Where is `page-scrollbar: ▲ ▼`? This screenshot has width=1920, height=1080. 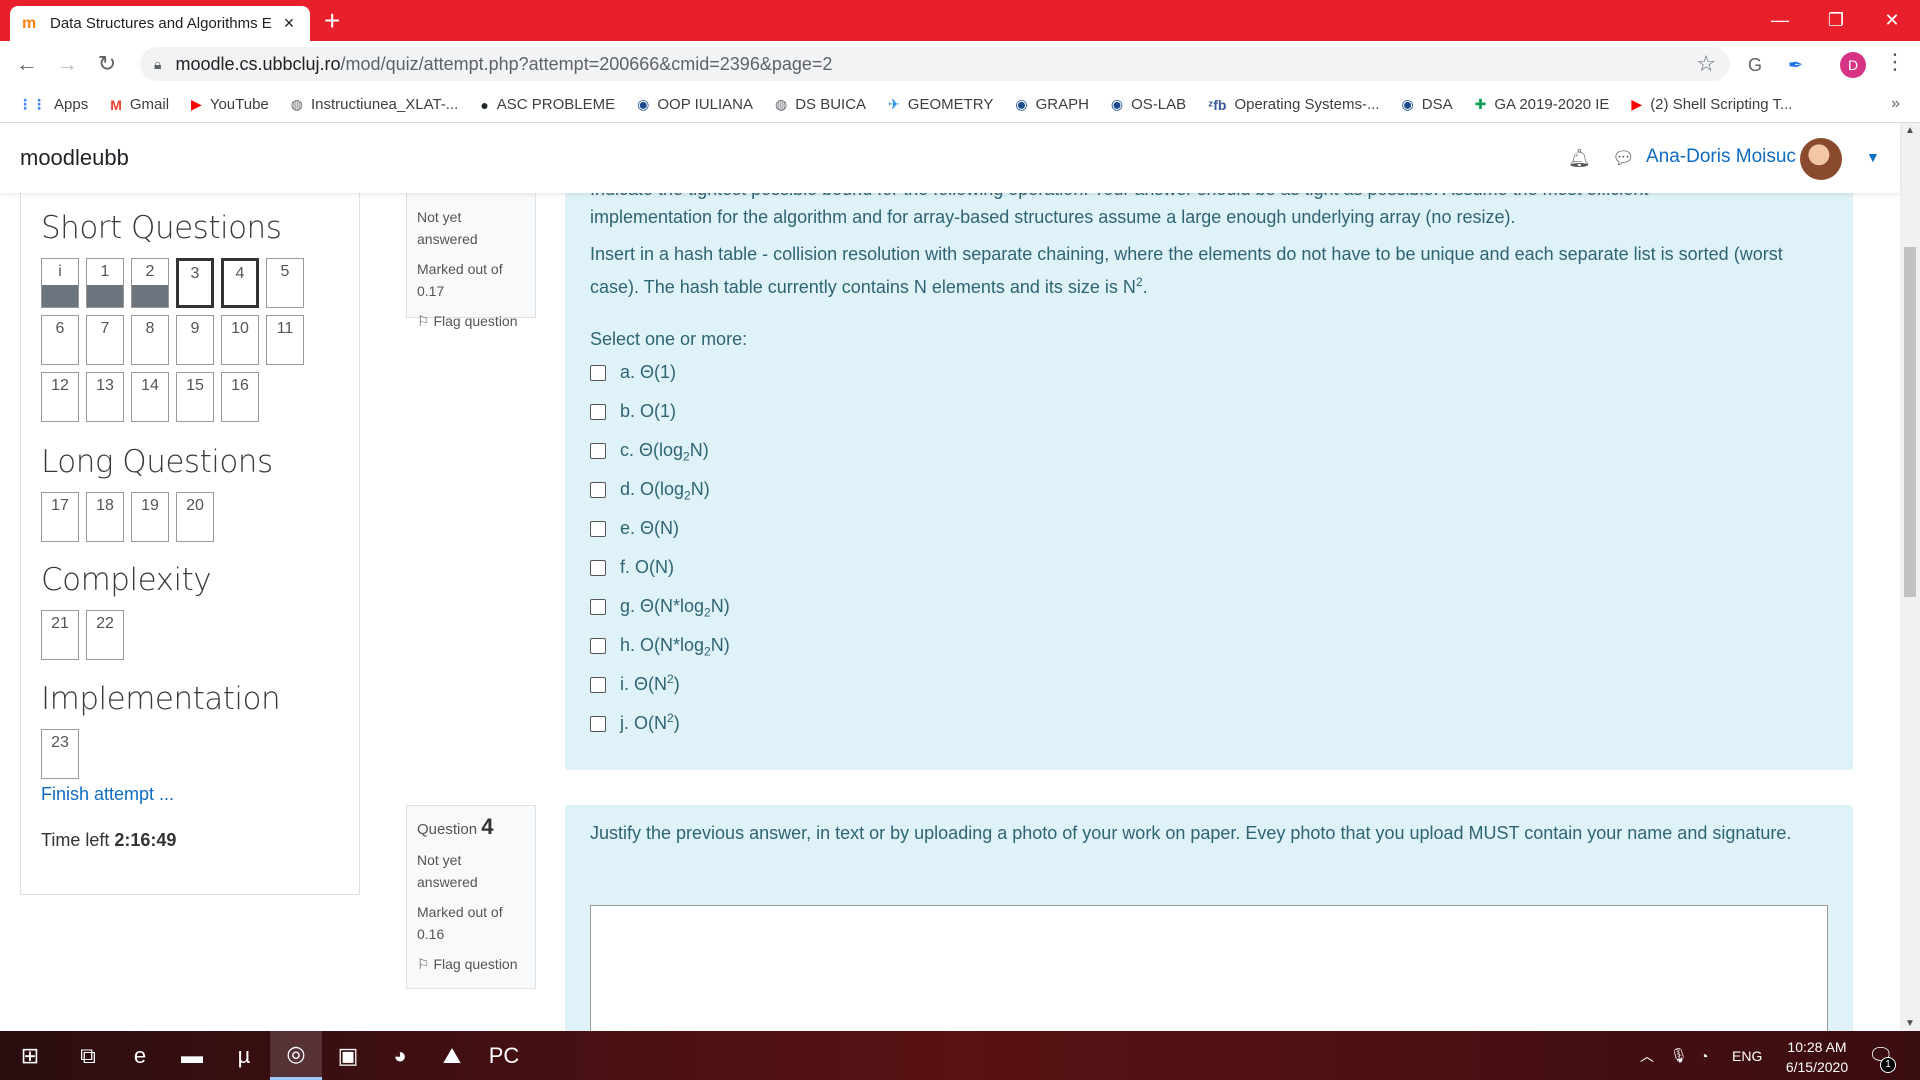 page-scrollbar: ▲ ▼ is located at coordinates (1910, 577).